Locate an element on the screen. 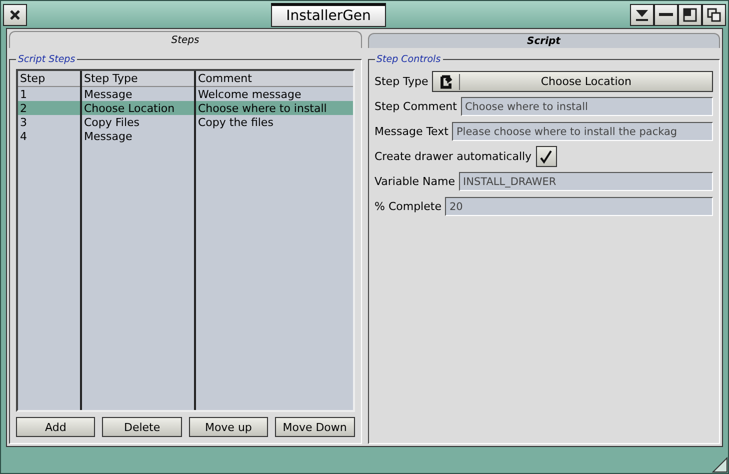  table-cell: Choose where to install is located at coordinates (273, 108).